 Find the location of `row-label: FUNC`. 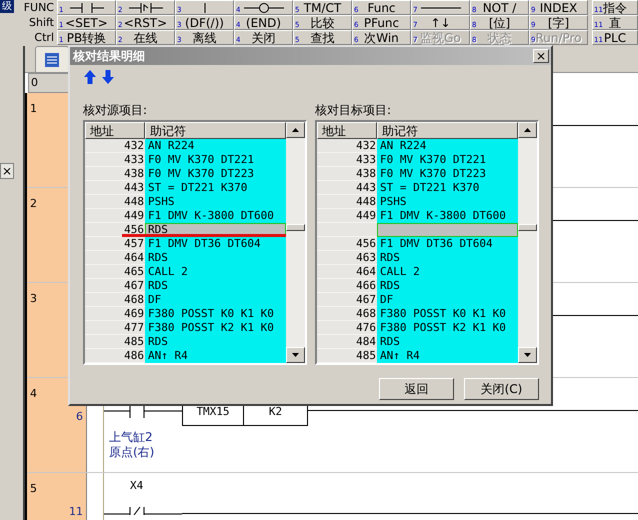

row-label: FUNC is located at coordinates (39, 7).